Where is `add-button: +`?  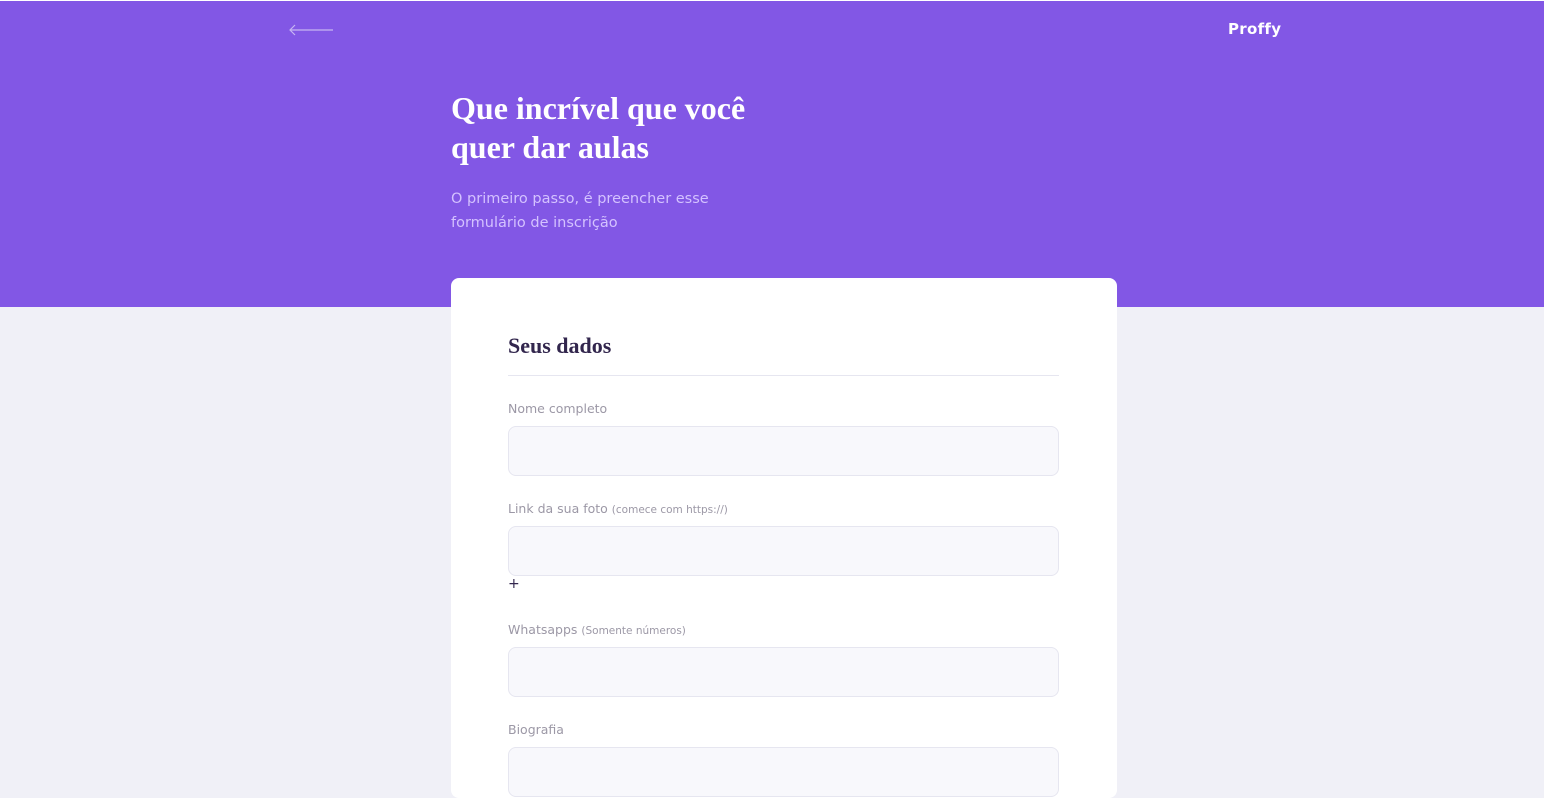
add-button: + is located at coordinates (514, 584).